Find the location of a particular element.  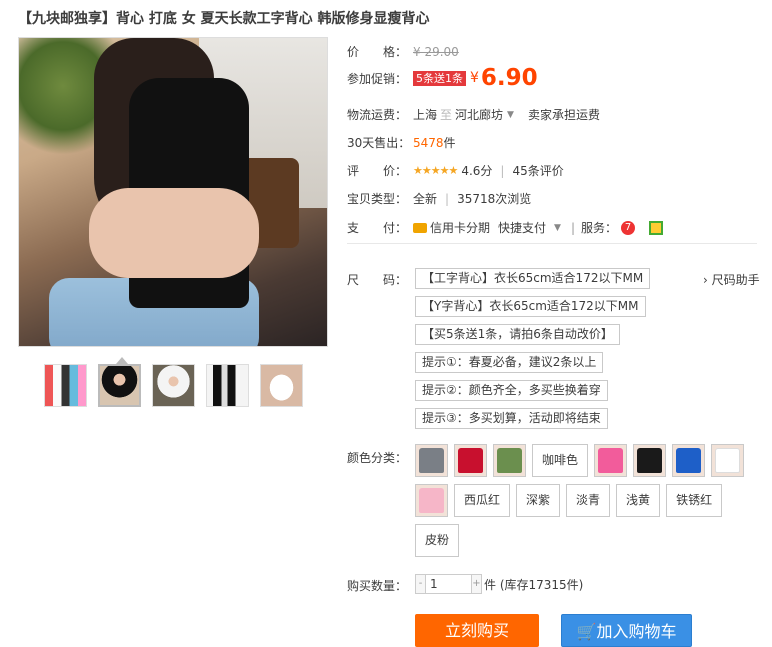

section-divider is located at coordinates (552, 243).